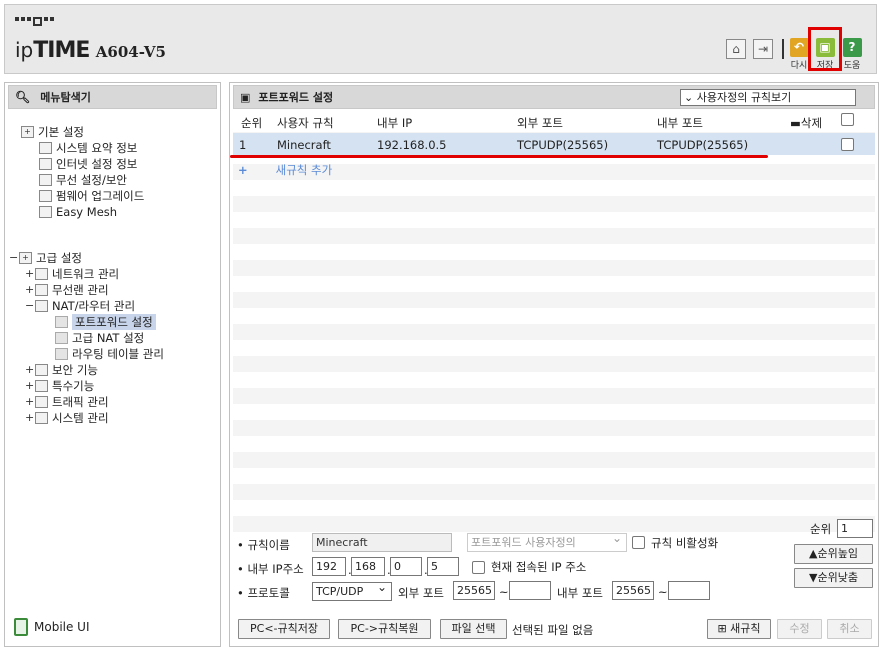 The width and height of the screenshot is (883, 654). What do you see at coordinates (45, 195) in the screenshot?
I see `firmware-icon` at bounding box center [45, 195].